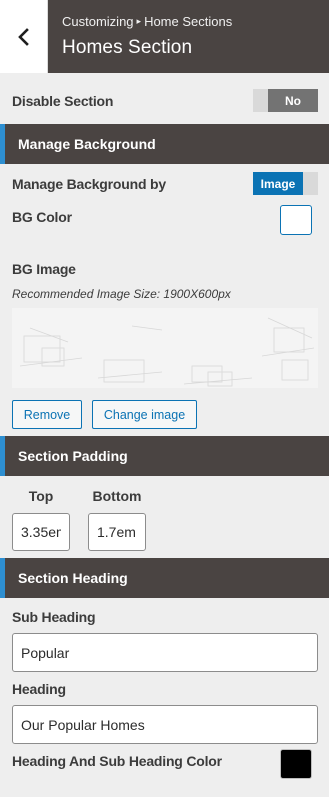 The width and height of the screenshot is (329, 797). I want to click on disable-section-toggle: No, so click(285, 100).